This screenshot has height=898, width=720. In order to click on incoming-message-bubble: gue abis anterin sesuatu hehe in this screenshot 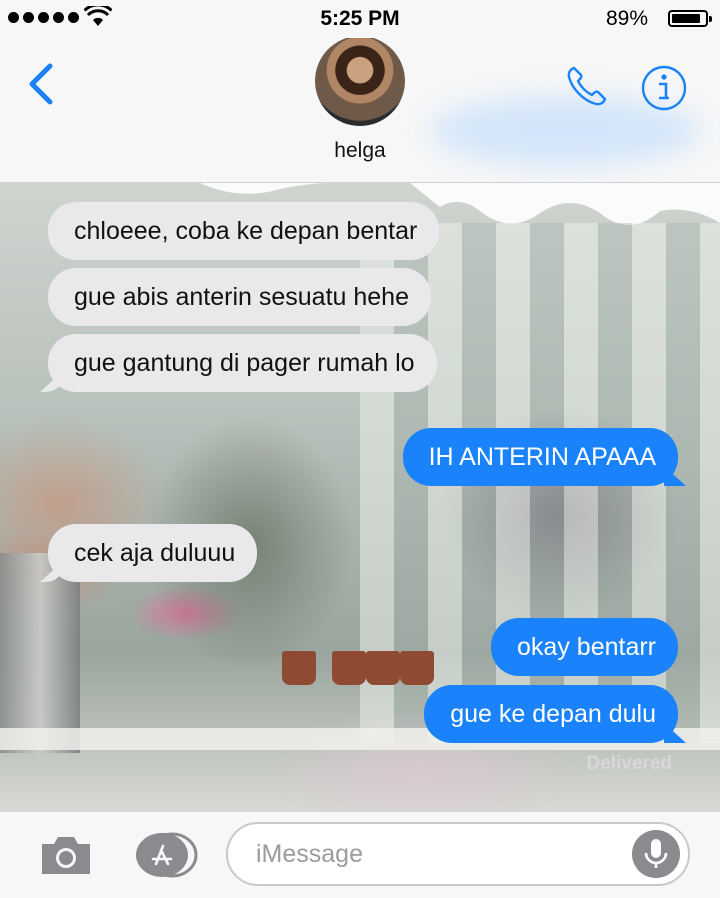, I will do `click(239, 297)`.